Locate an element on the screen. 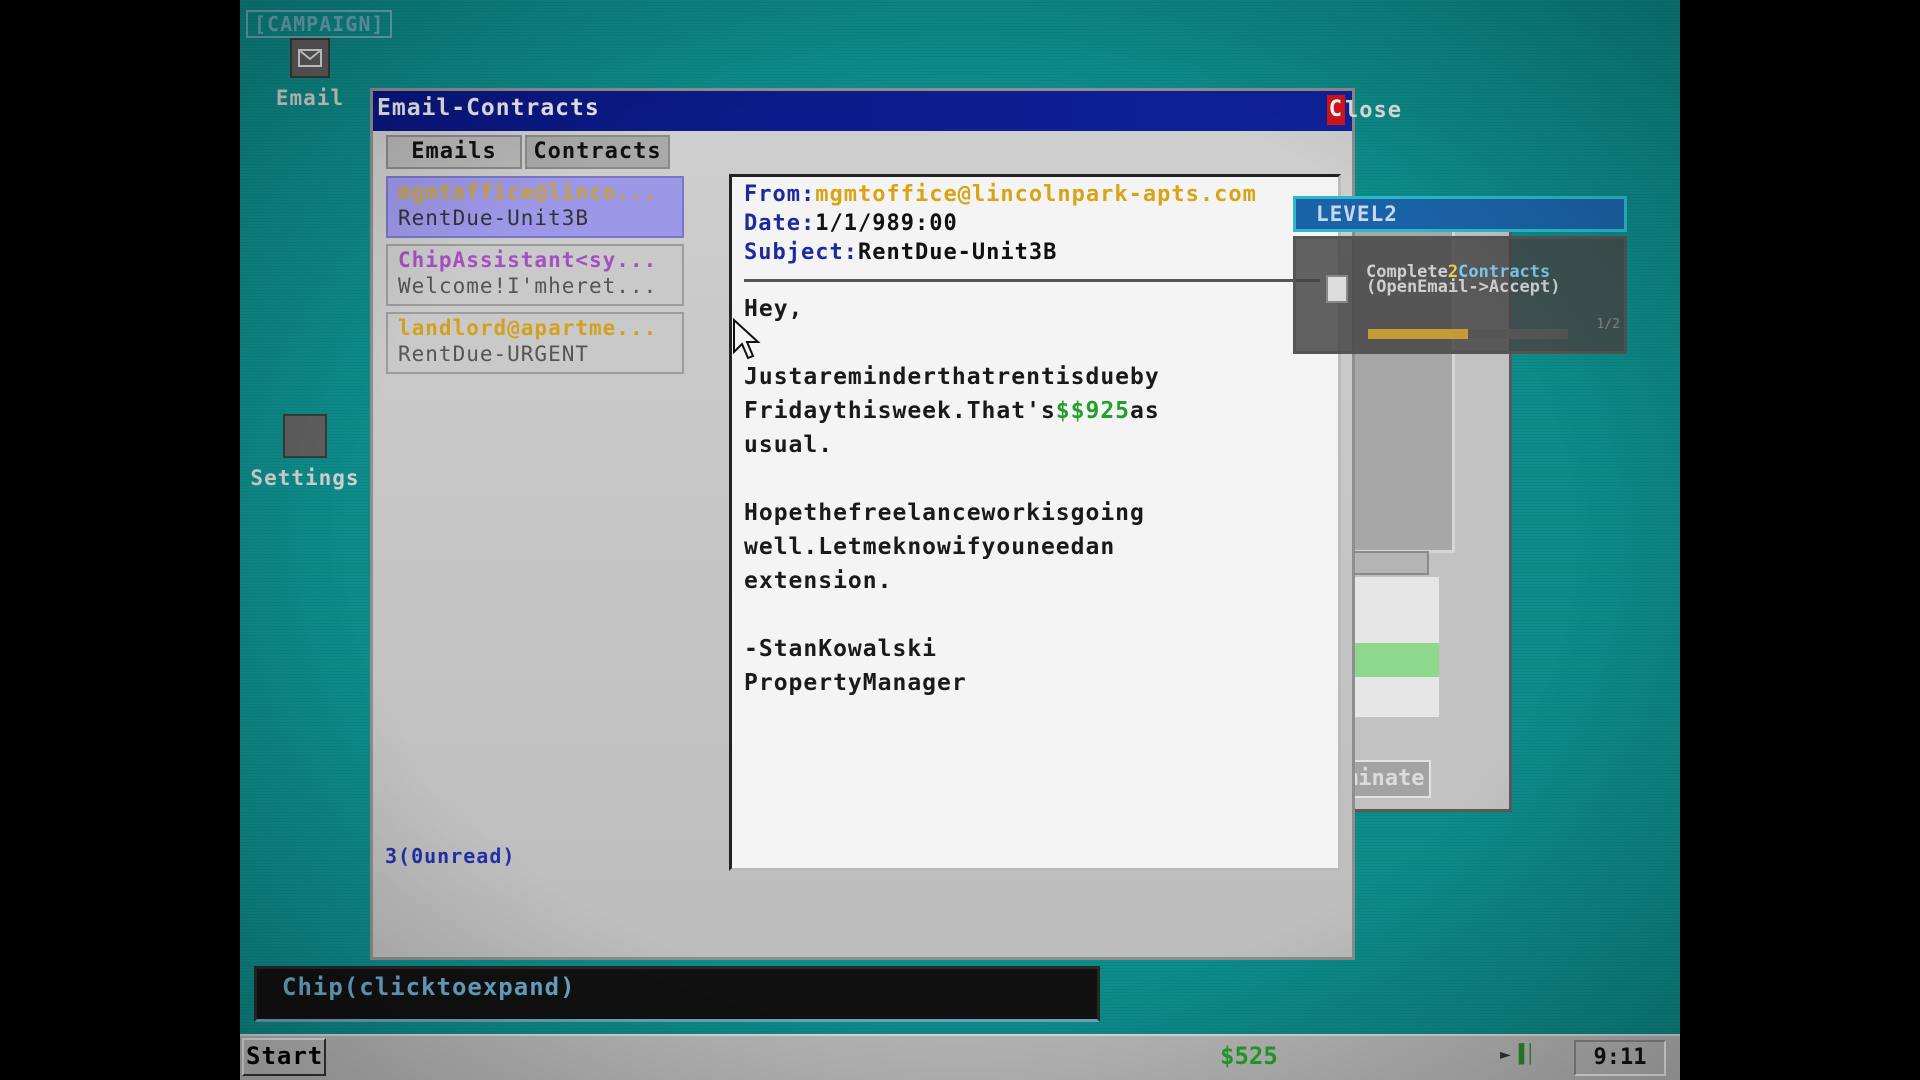  tab-emails: Emails is located at coordinates (454, 152).